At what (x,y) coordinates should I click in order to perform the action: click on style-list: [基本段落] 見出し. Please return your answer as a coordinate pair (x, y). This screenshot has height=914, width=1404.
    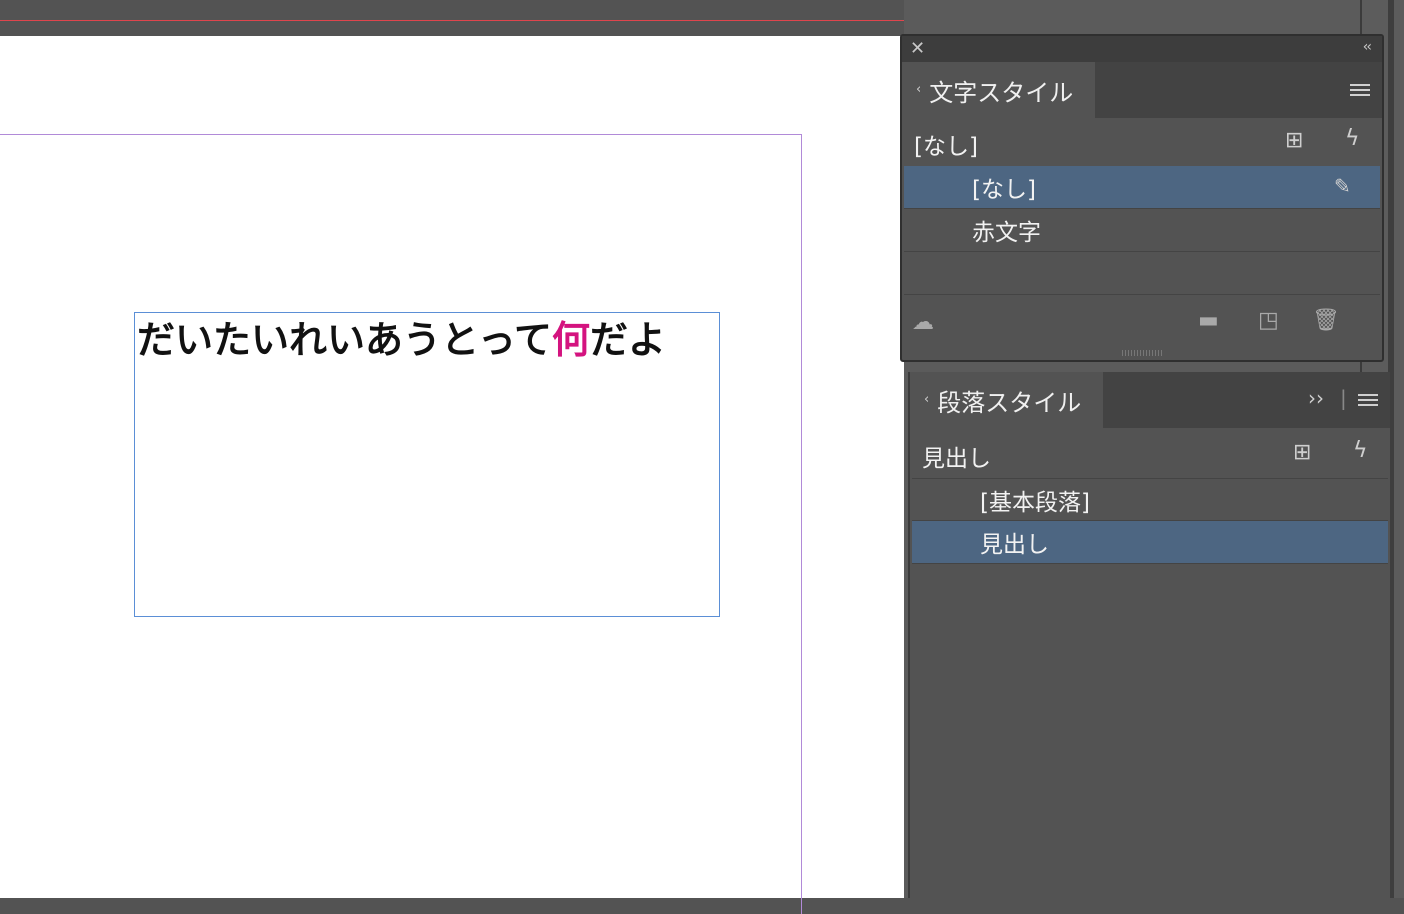
    Looking at the image, I should click on (1150, 523).